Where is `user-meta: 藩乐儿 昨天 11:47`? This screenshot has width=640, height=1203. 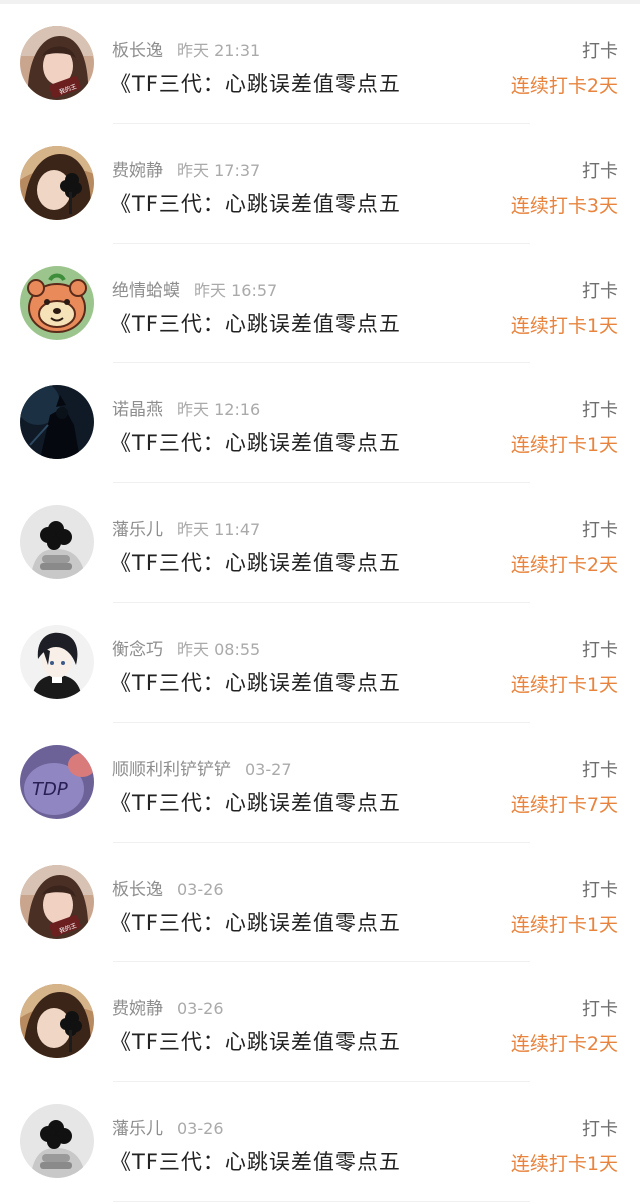
user-meta: 藩乐儿 昨天 11:47 is located at coordinates (186, 527).